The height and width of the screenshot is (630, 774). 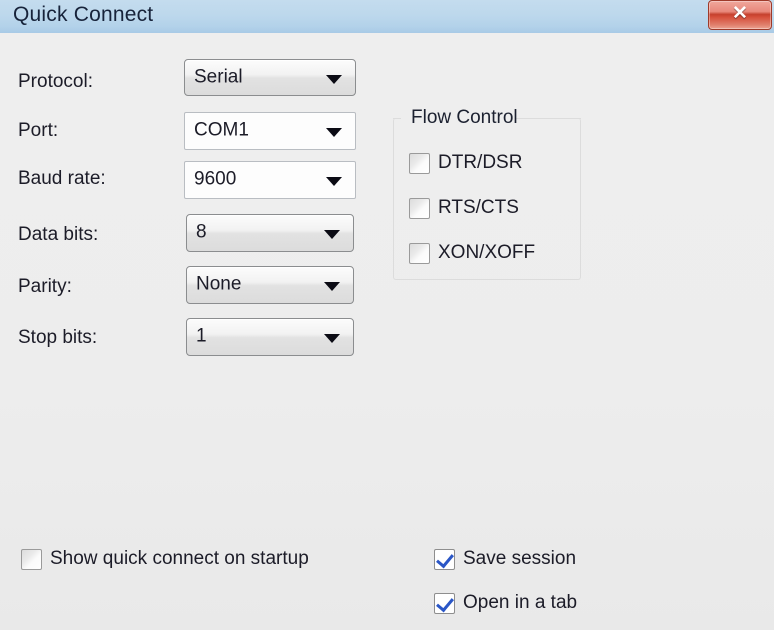 I want to click on label-baud-rate: Baud rate:, so click(x=62, y=178).